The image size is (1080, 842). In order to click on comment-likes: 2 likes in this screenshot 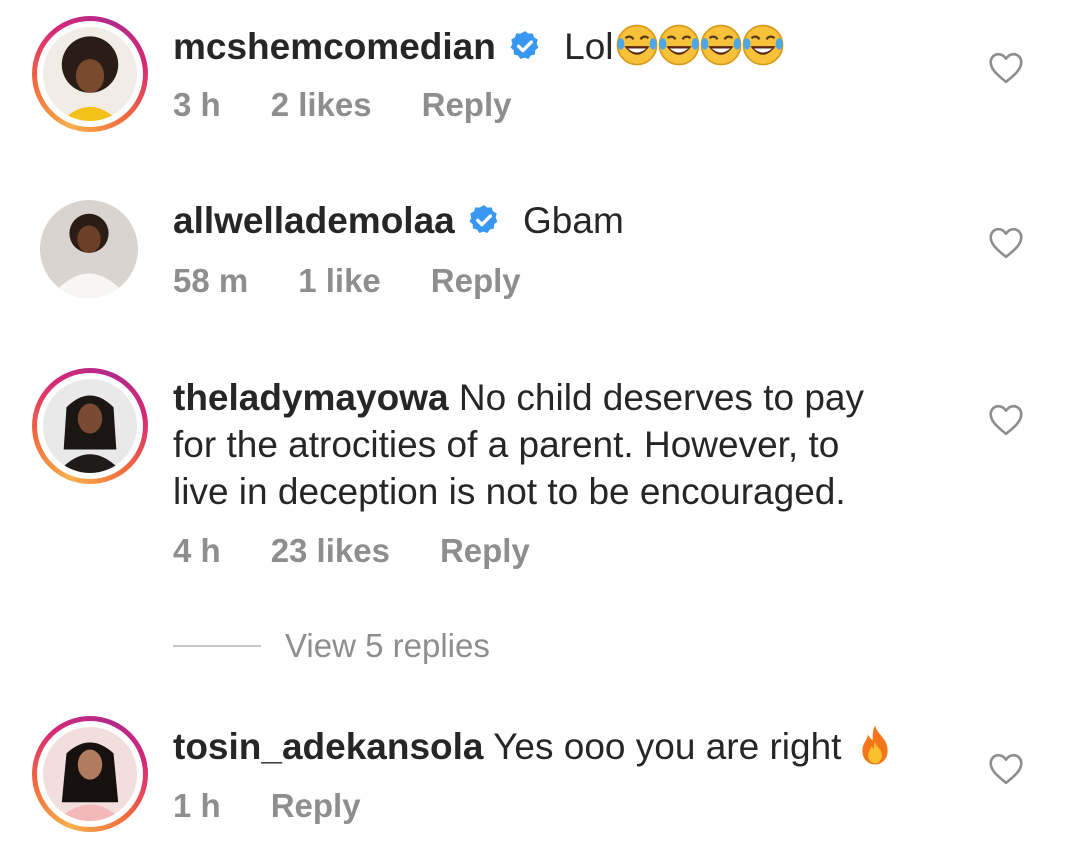, I will do `click(321, 104)`.